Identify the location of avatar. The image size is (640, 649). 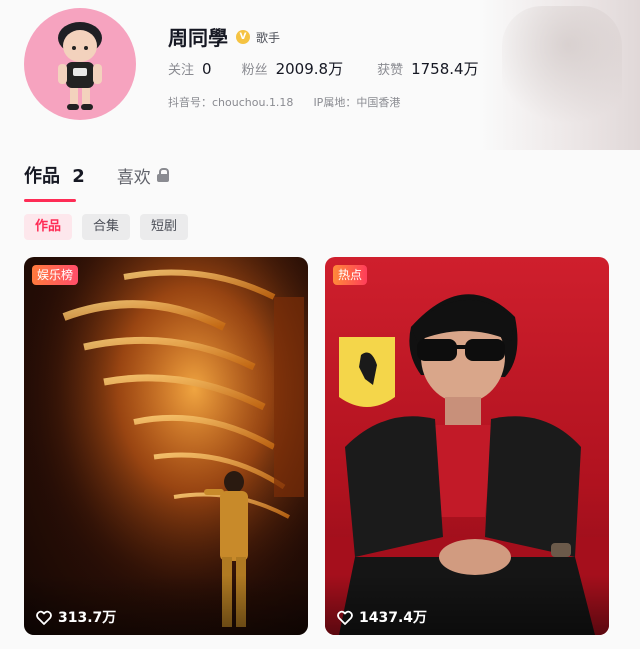
(80, 64).